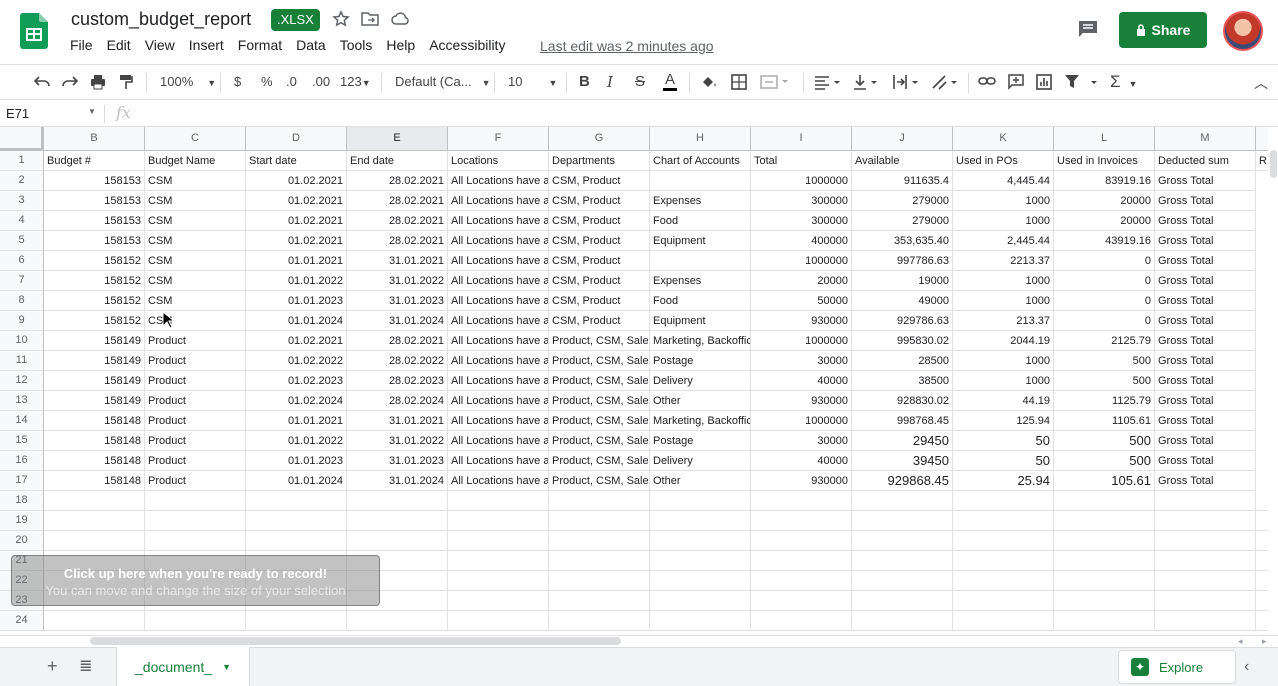 The width and height of the screenshot is (1278, 686). I want to click on text-rotation-icon, so click(946, 83).